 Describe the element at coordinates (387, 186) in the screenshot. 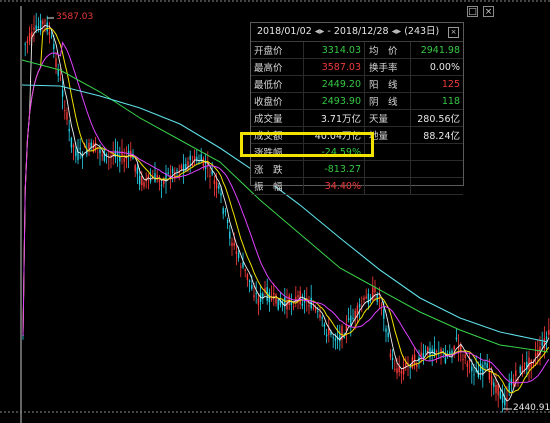

I see `stat-label` at that location.